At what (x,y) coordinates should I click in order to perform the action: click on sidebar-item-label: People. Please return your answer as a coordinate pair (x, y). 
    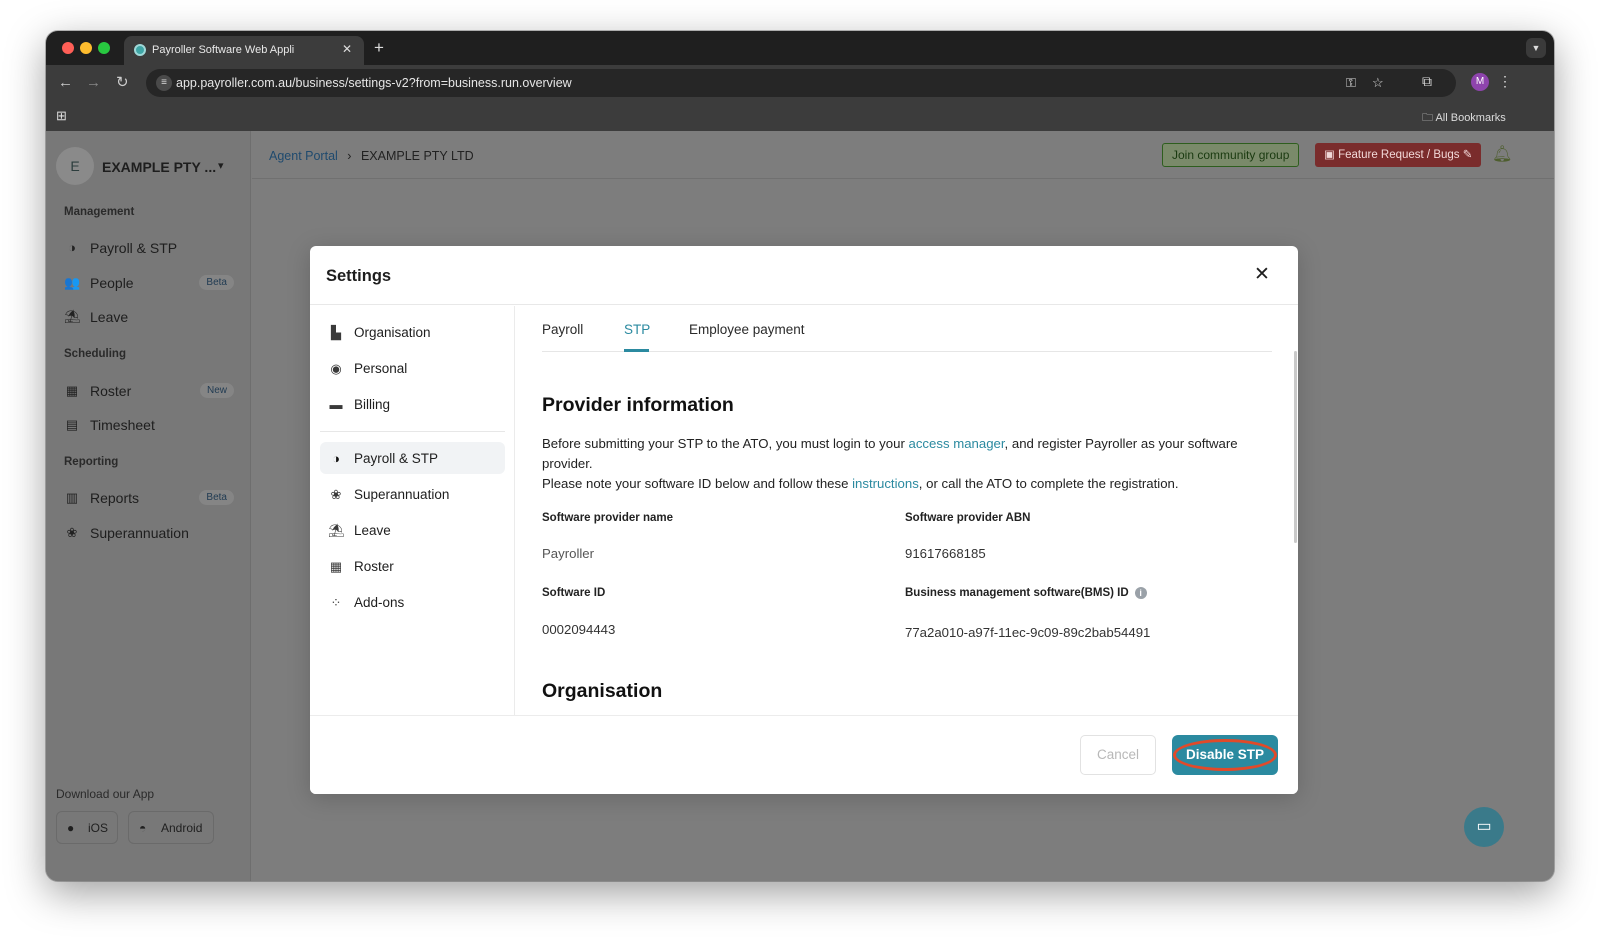
    Looking at the image, I should click on (112, 283).